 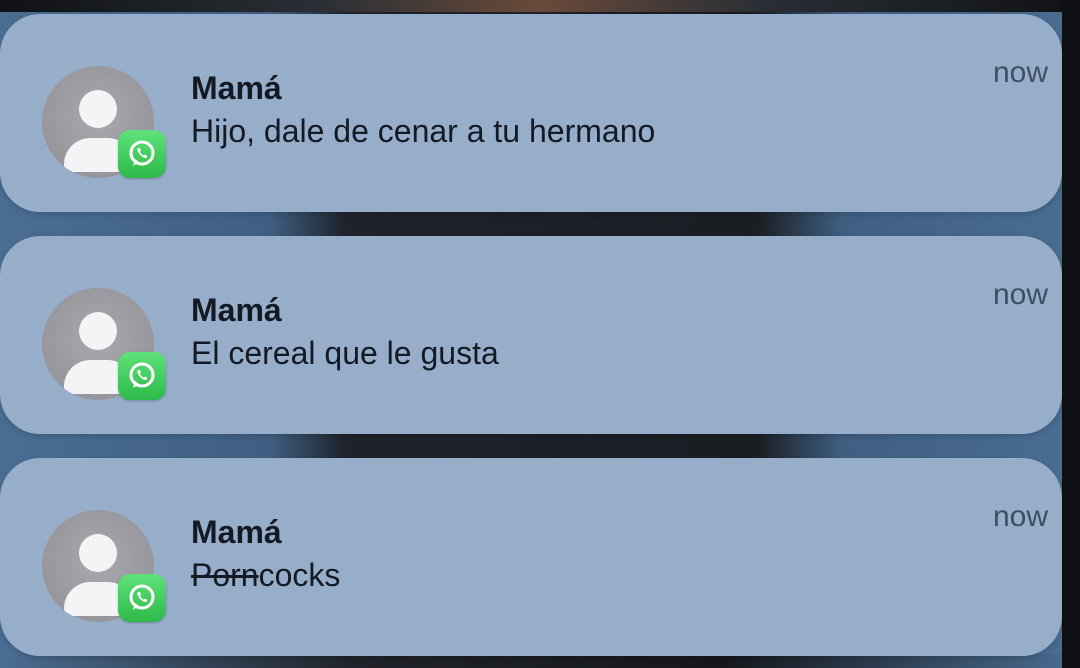 What do you see at coordinates (1071, 334) in the screenshot?
I see `screen-edge` at bounding box center [1071, 334].